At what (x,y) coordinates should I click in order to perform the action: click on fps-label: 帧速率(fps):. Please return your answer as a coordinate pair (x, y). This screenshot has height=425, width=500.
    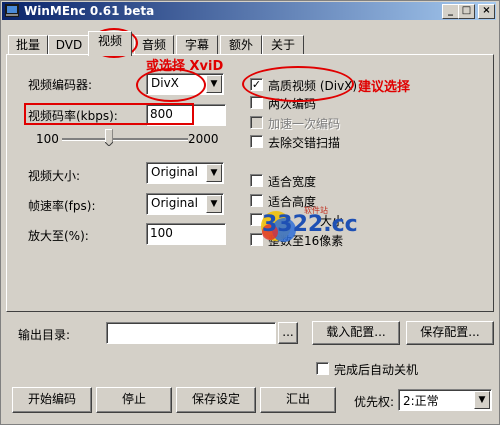
    Looking at the image, I should click on (62, 206).